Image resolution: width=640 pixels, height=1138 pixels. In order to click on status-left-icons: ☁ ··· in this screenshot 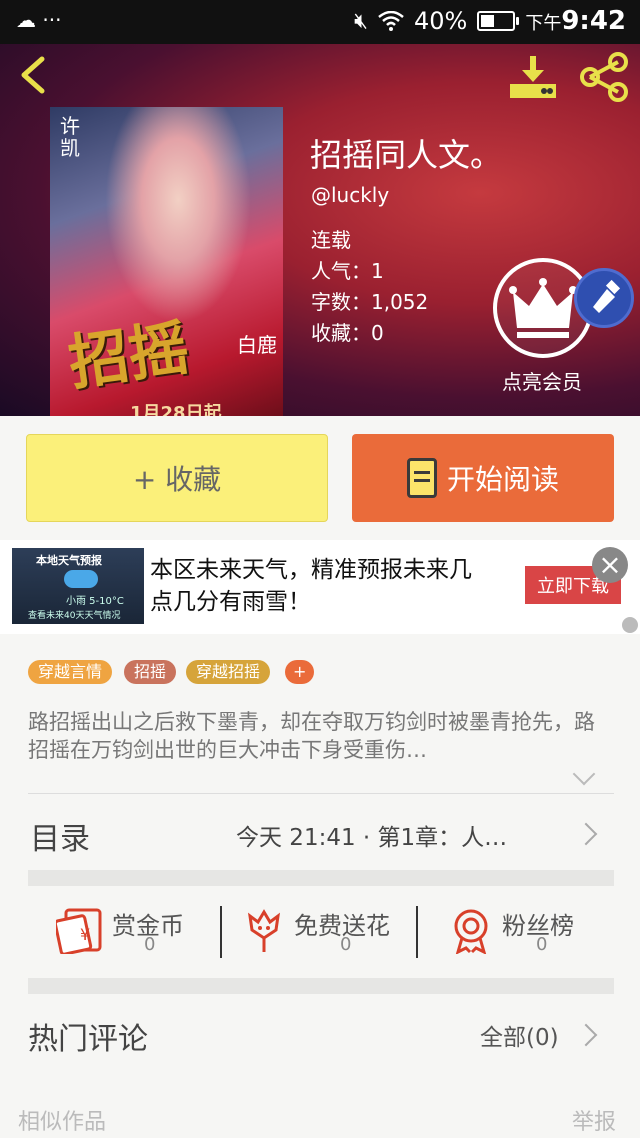, I will do `click(39, 20)`.